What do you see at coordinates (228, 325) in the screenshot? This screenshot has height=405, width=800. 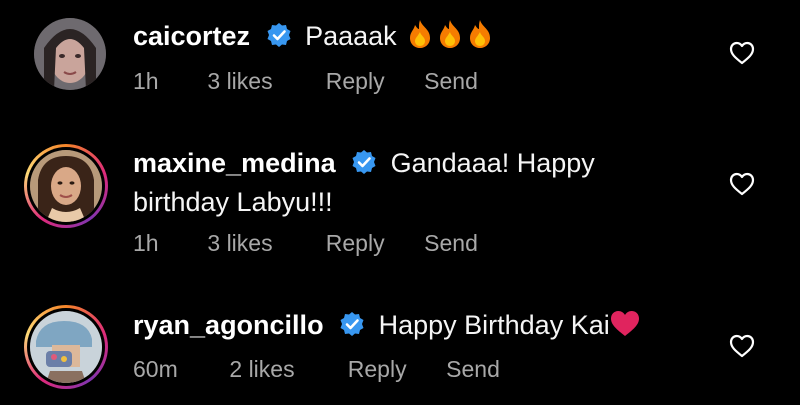 I see `username: ryan_agoncillo` at bounding box center [228, 325].